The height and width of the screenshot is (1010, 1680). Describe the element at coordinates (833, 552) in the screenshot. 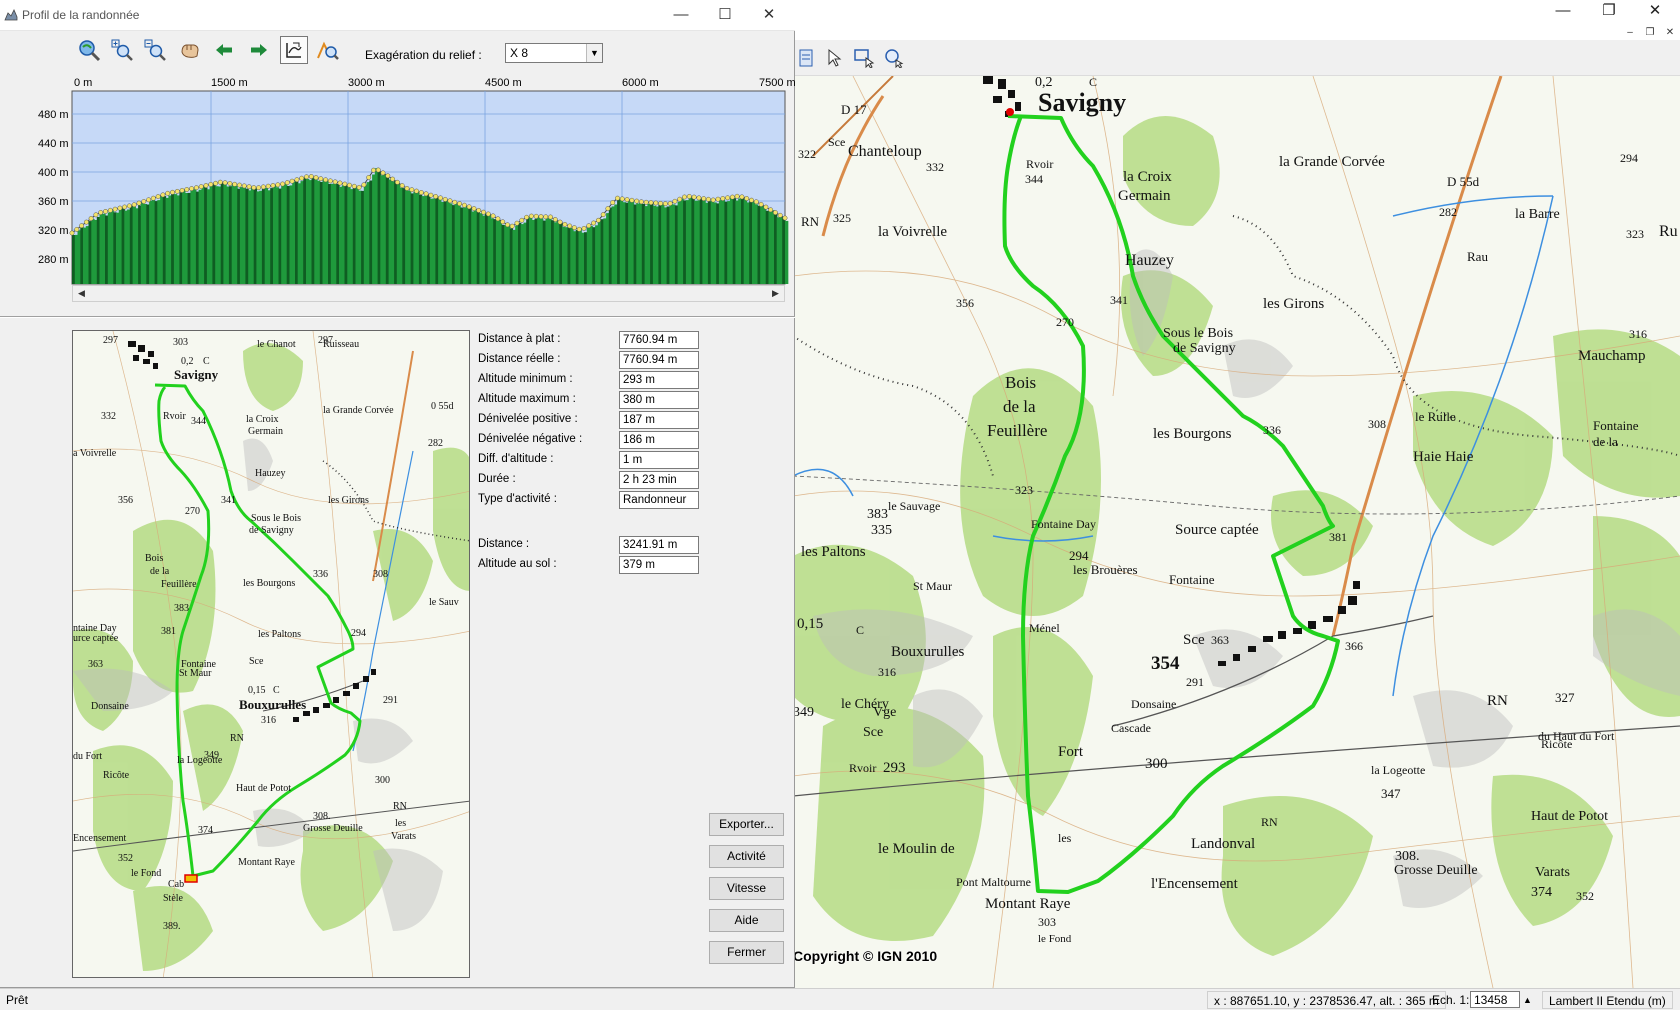

I see `map-label: les Paltons` at that location.